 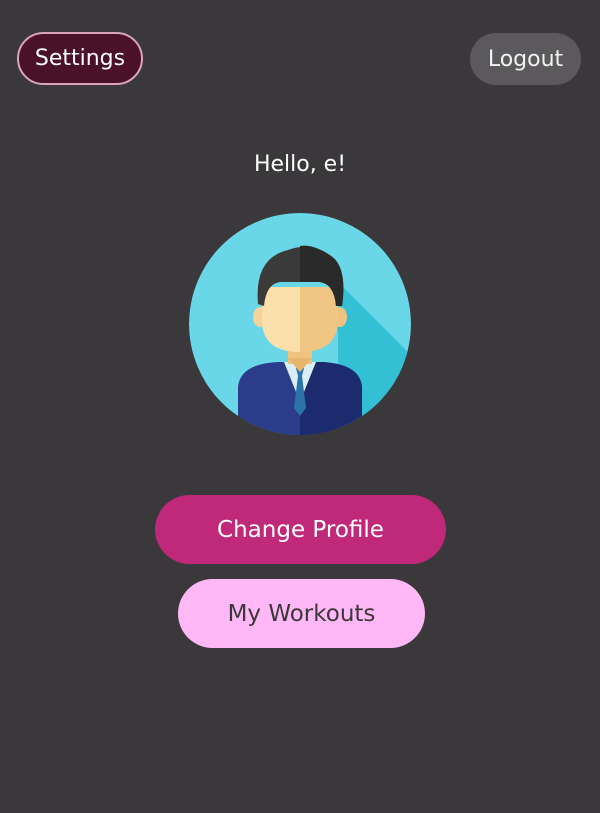 I want to click on greeting-text: Hello, e!, so click(x=300, y=164).